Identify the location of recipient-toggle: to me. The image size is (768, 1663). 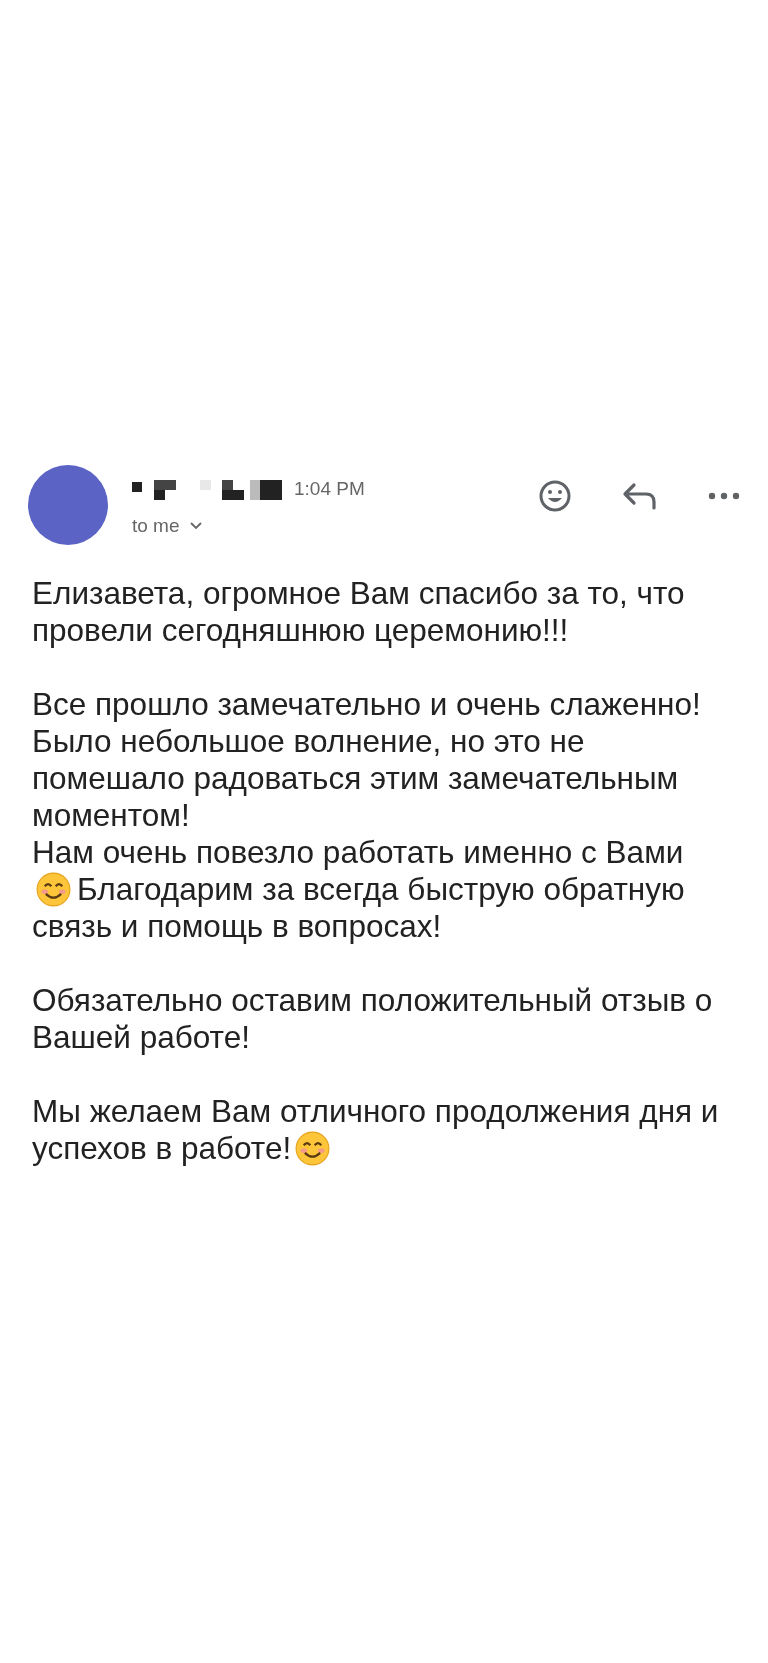
(323, 526).